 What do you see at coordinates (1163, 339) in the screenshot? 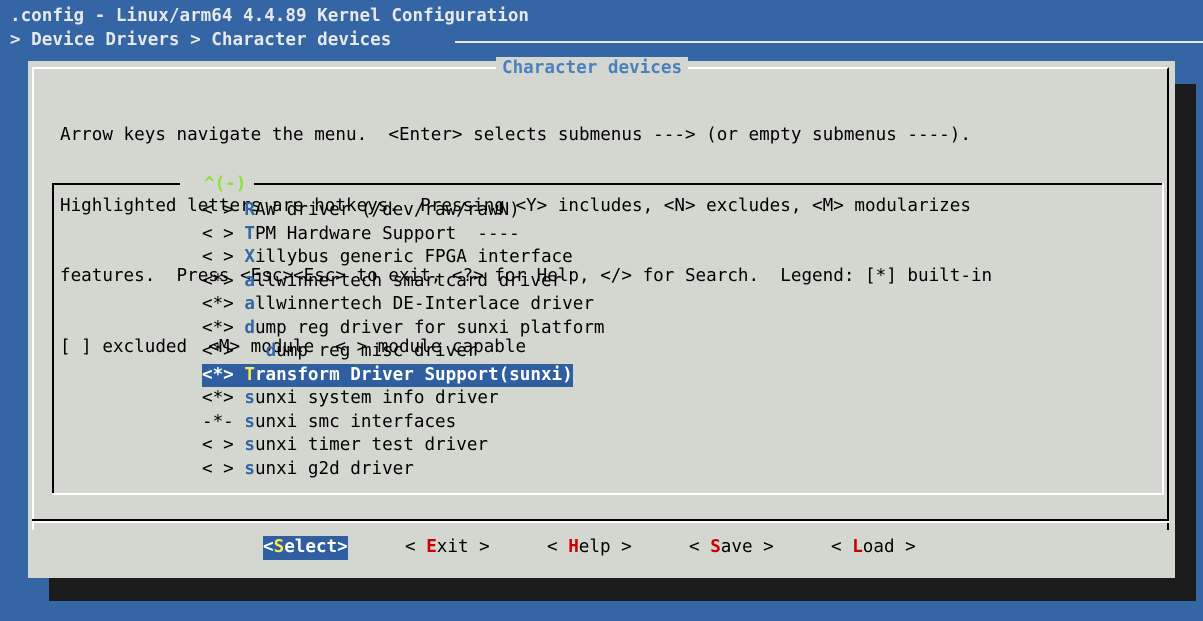
I see `list-border-right` at bounding box center [1163, 339].